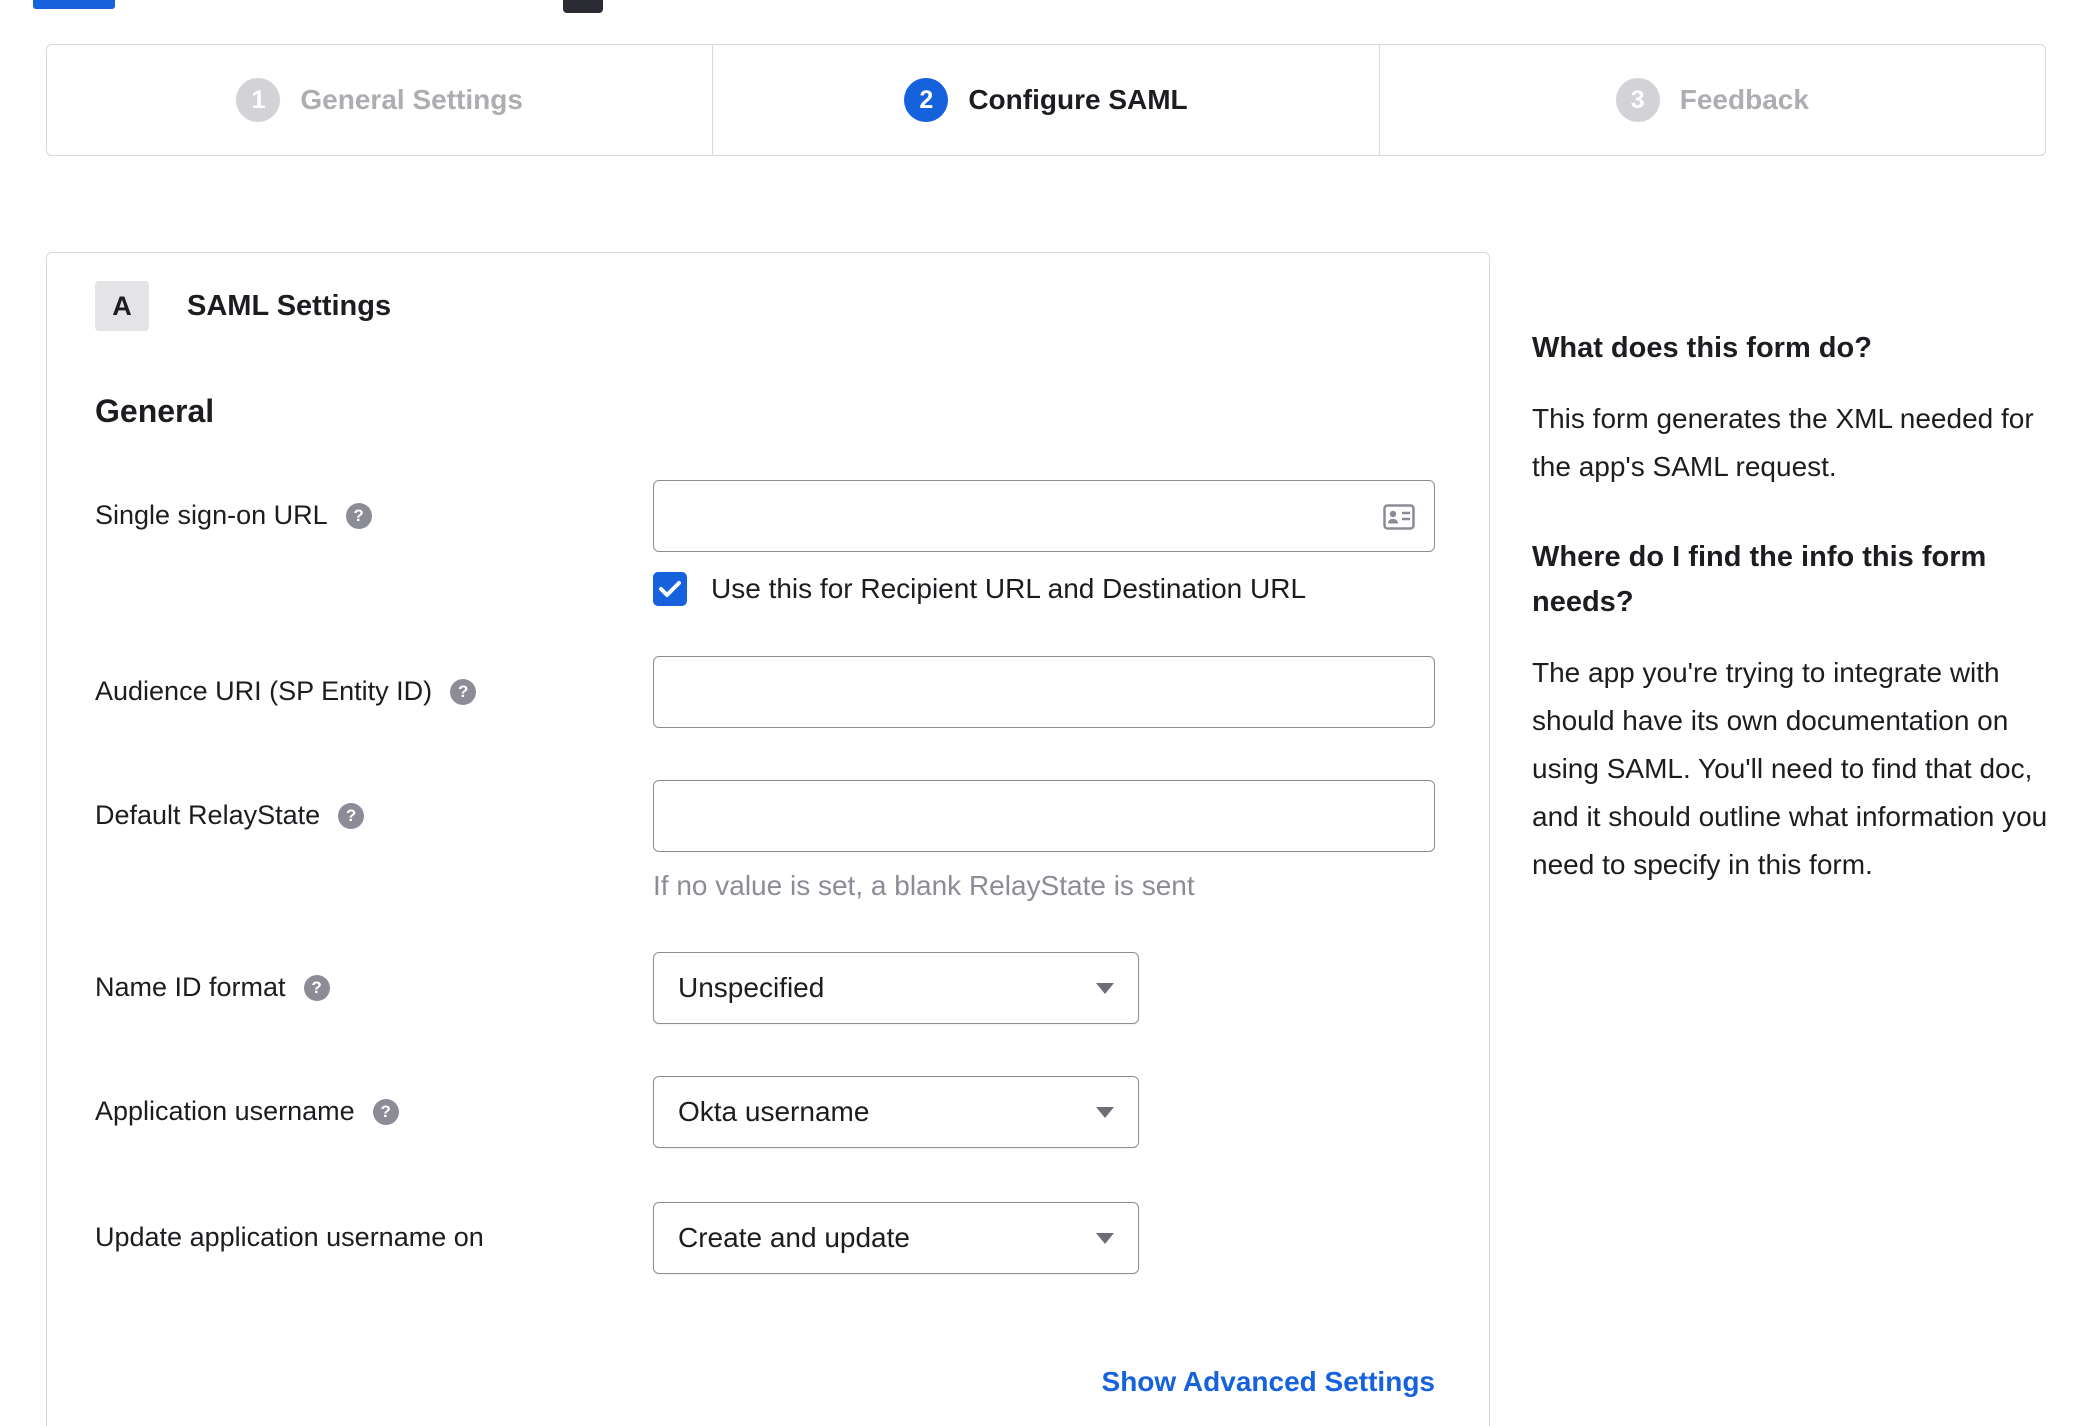 This screenshot has width=2092, height=1426. I want to click on name-id-format-label-wrap: Name ID format ?, so click(374, 977).